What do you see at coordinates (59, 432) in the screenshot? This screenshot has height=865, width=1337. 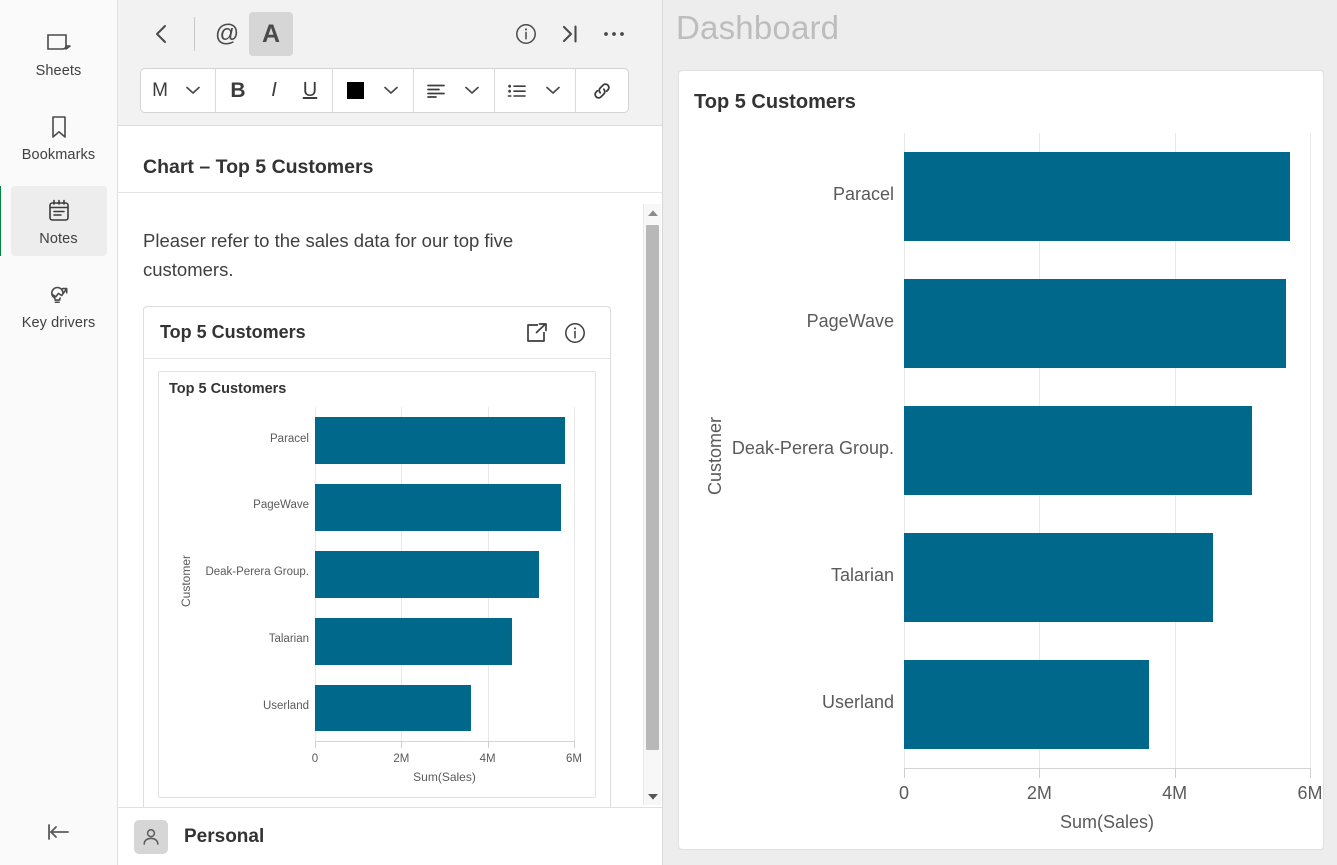 I see `left-icon-rail: Sheets Bookmarks Notes Key drivers` at bounding box center [59, 432].